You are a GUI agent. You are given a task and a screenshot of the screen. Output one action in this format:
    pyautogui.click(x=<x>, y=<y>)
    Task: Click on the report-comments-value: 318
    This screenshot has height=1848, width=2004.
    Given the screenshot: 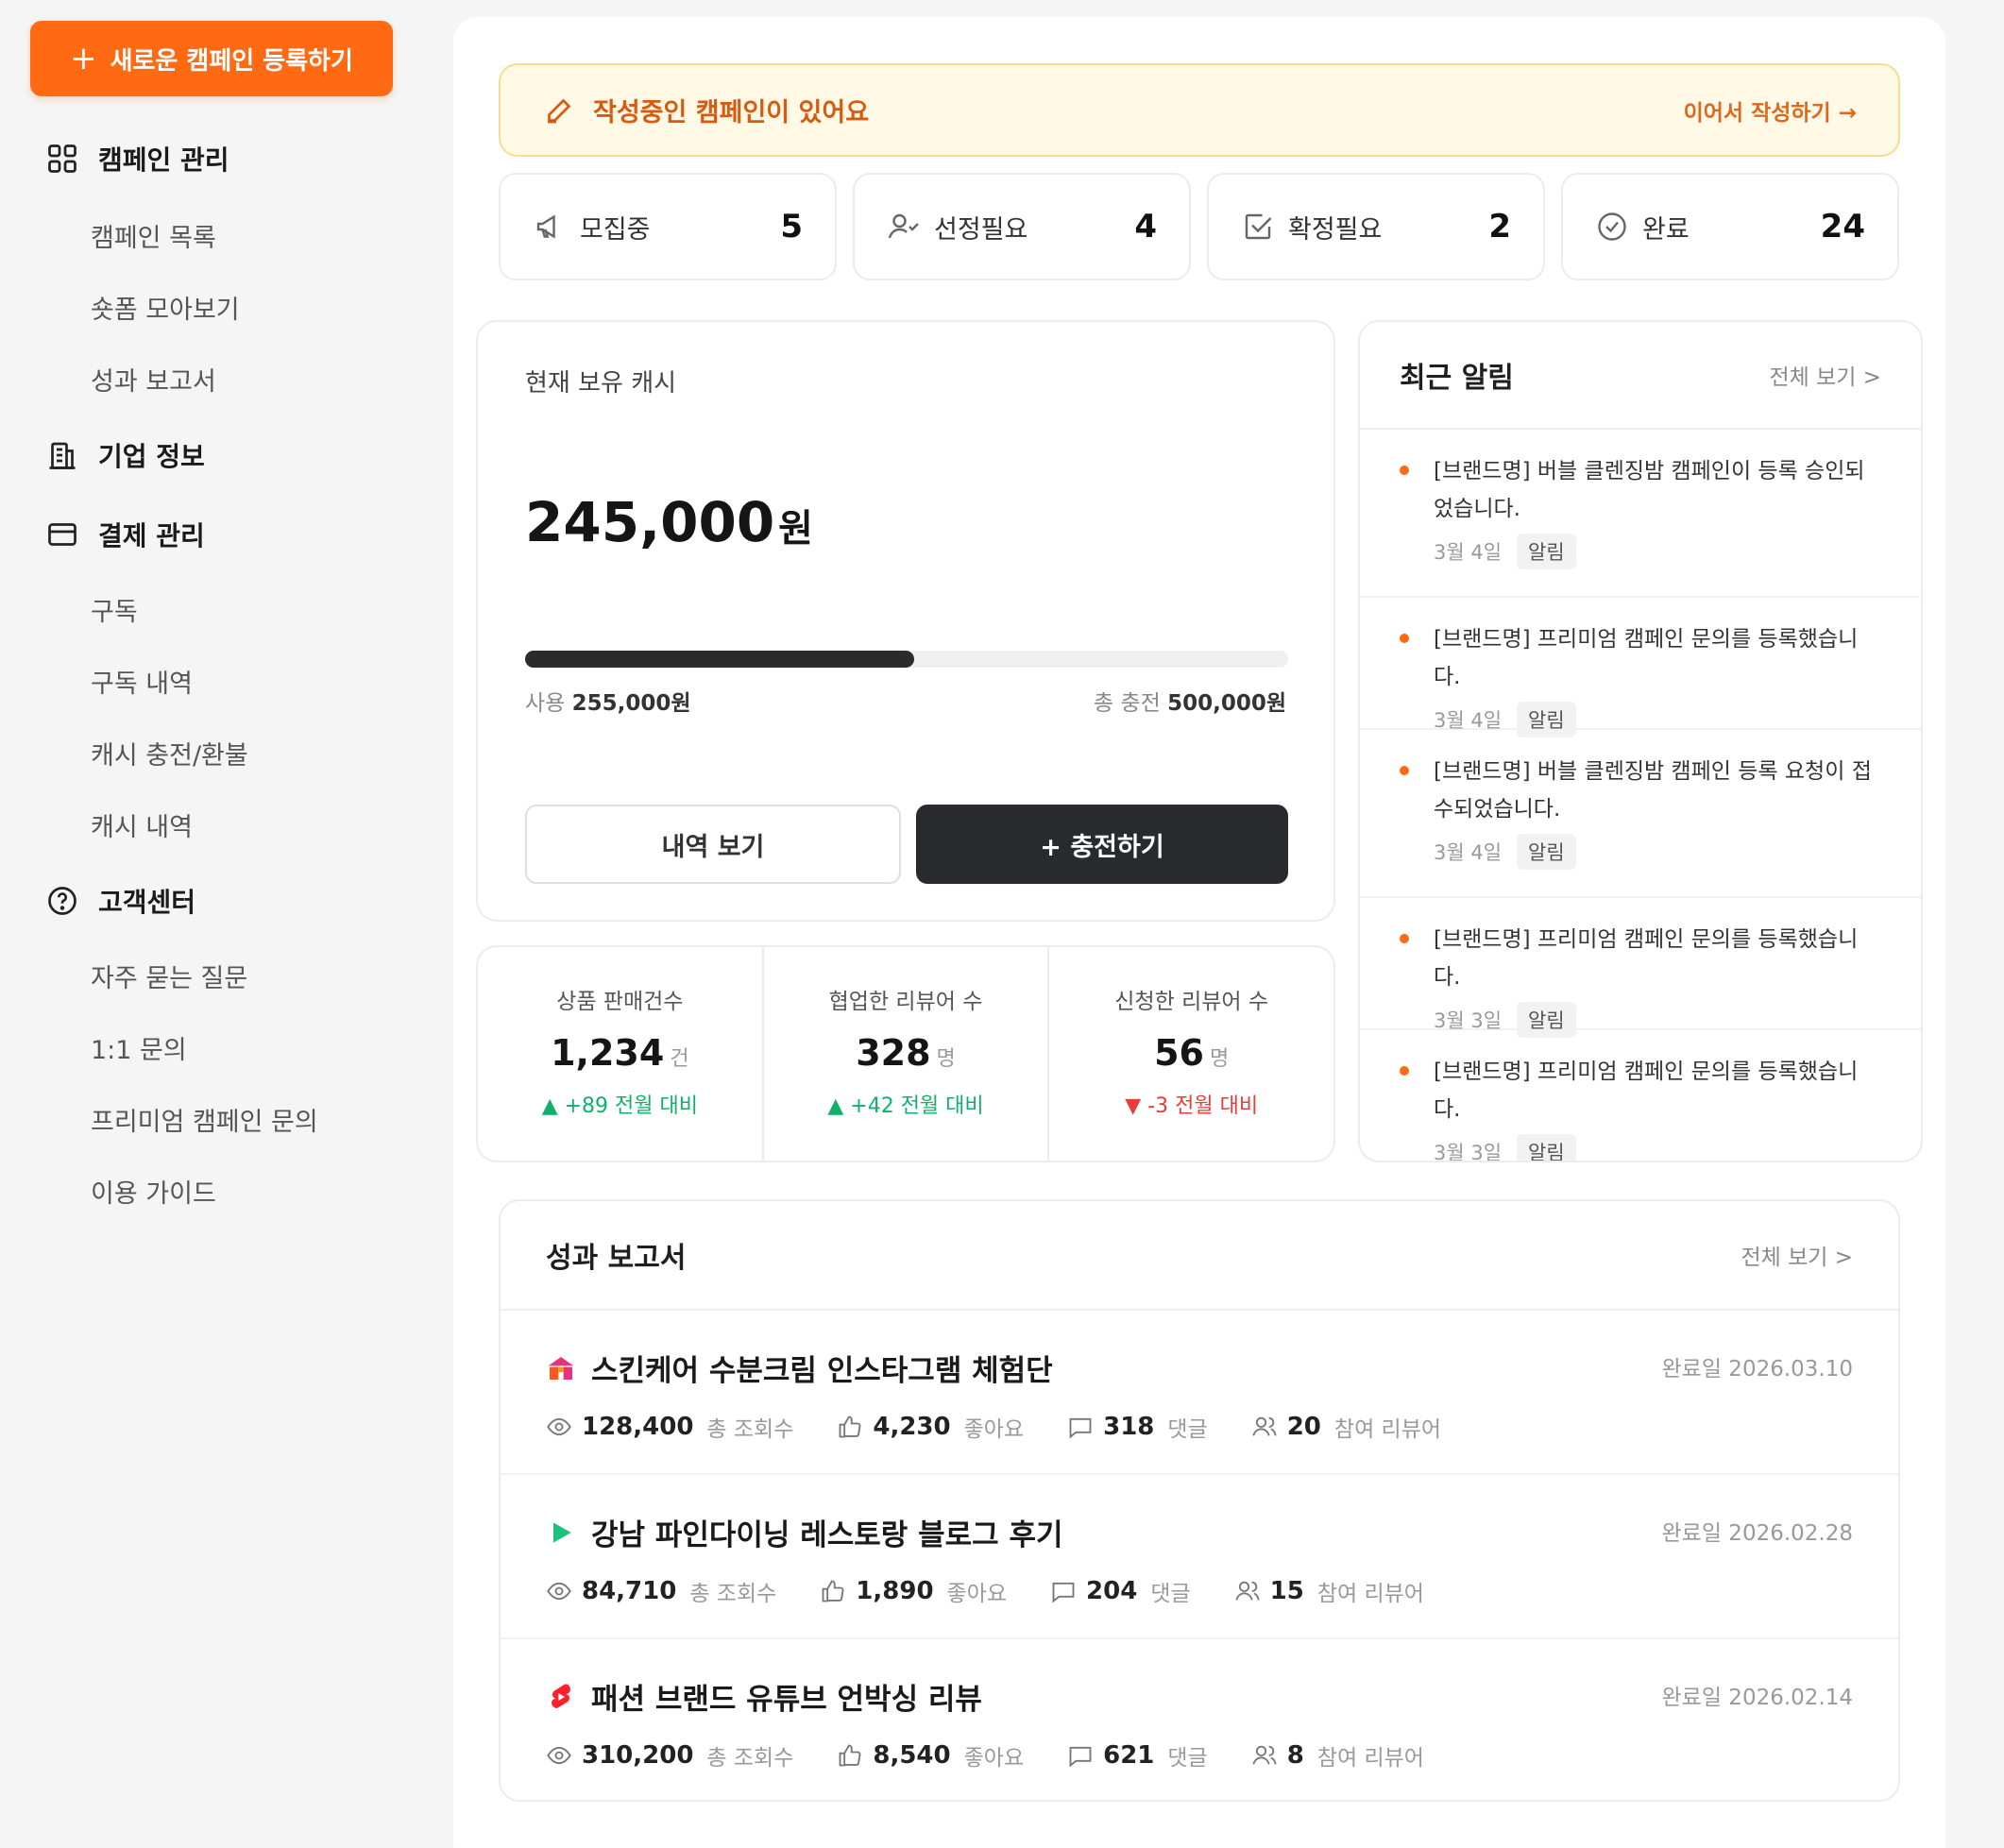 What is the action you would take?
    pyautogui.click(x=1129, y=1427)
    